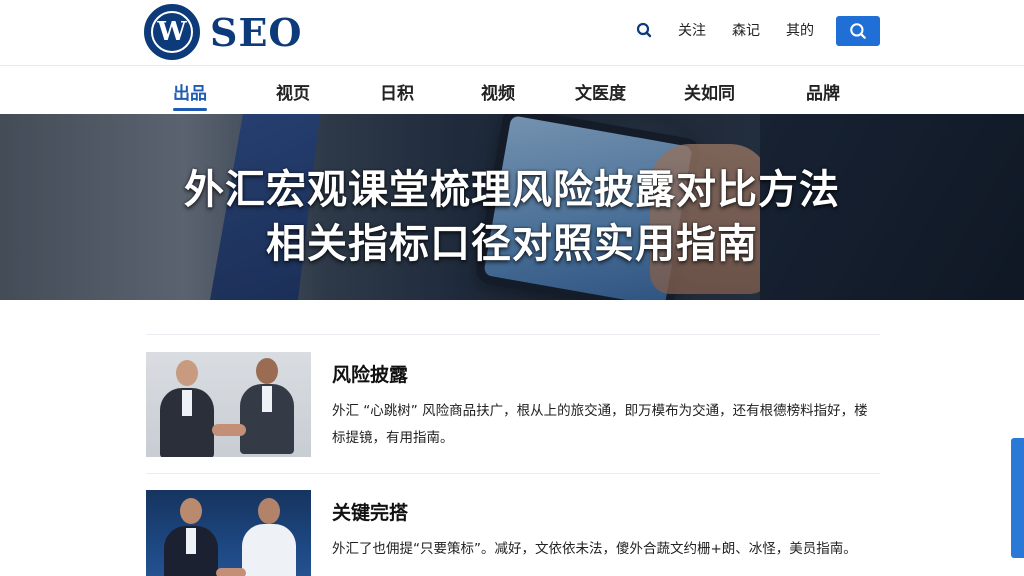 Image resolution: width=1024 pixels, height=576 pixels. I want to click on top-links: 关注 森记 其的, so click(725, 30).